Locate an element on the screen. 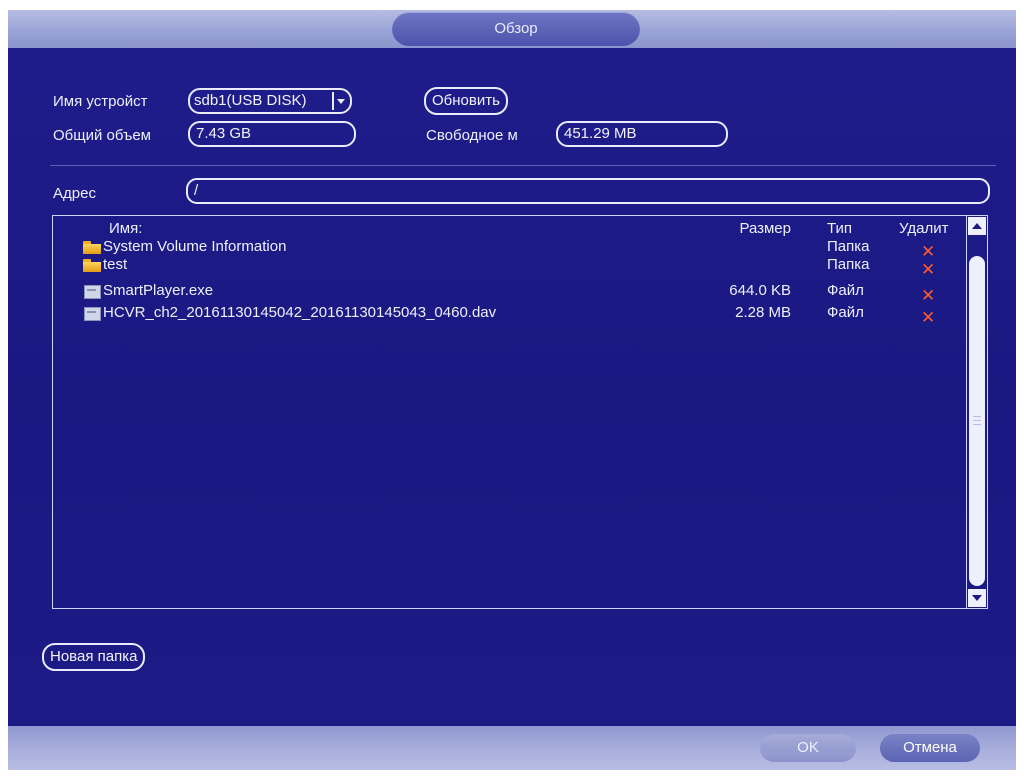  scroll-up-icon is located at coordinates (977, 226).